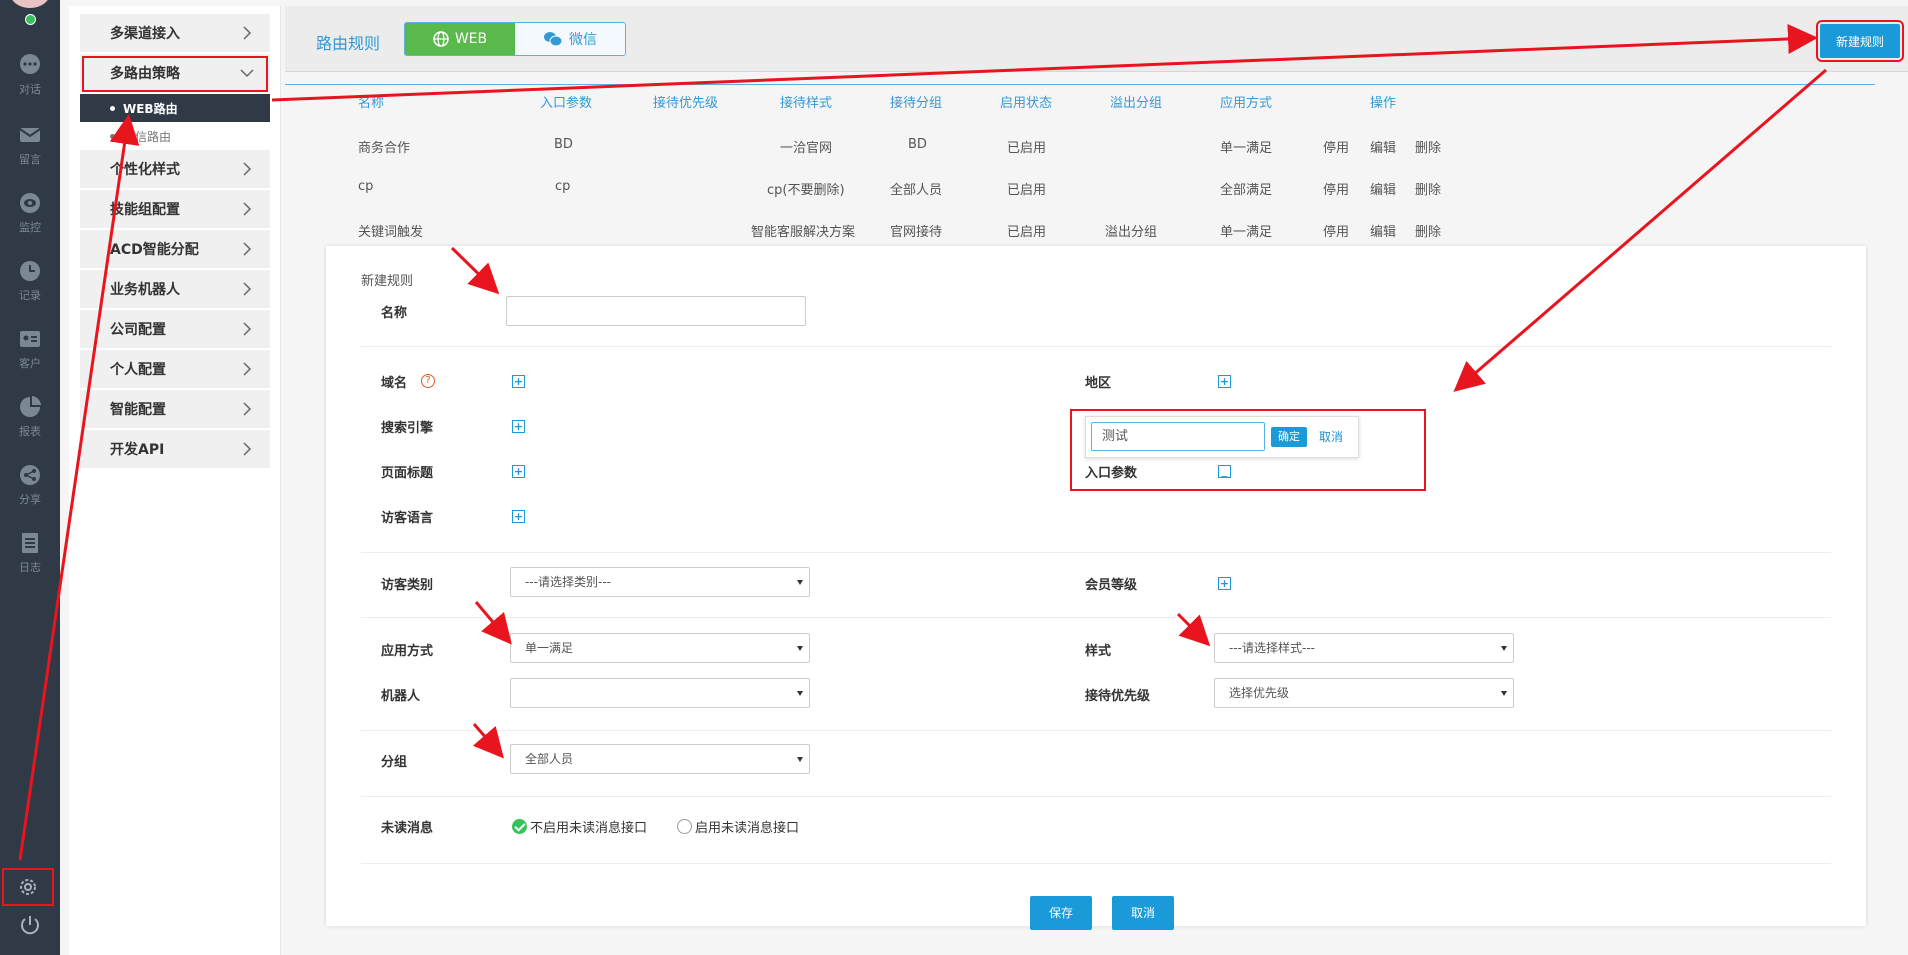 The width and height of the screenshot is (1908, 955). What do you see at coordinates (460, 39) in the screenshot?
I see `tab-web: WEB` at bounding box center [460, 39].